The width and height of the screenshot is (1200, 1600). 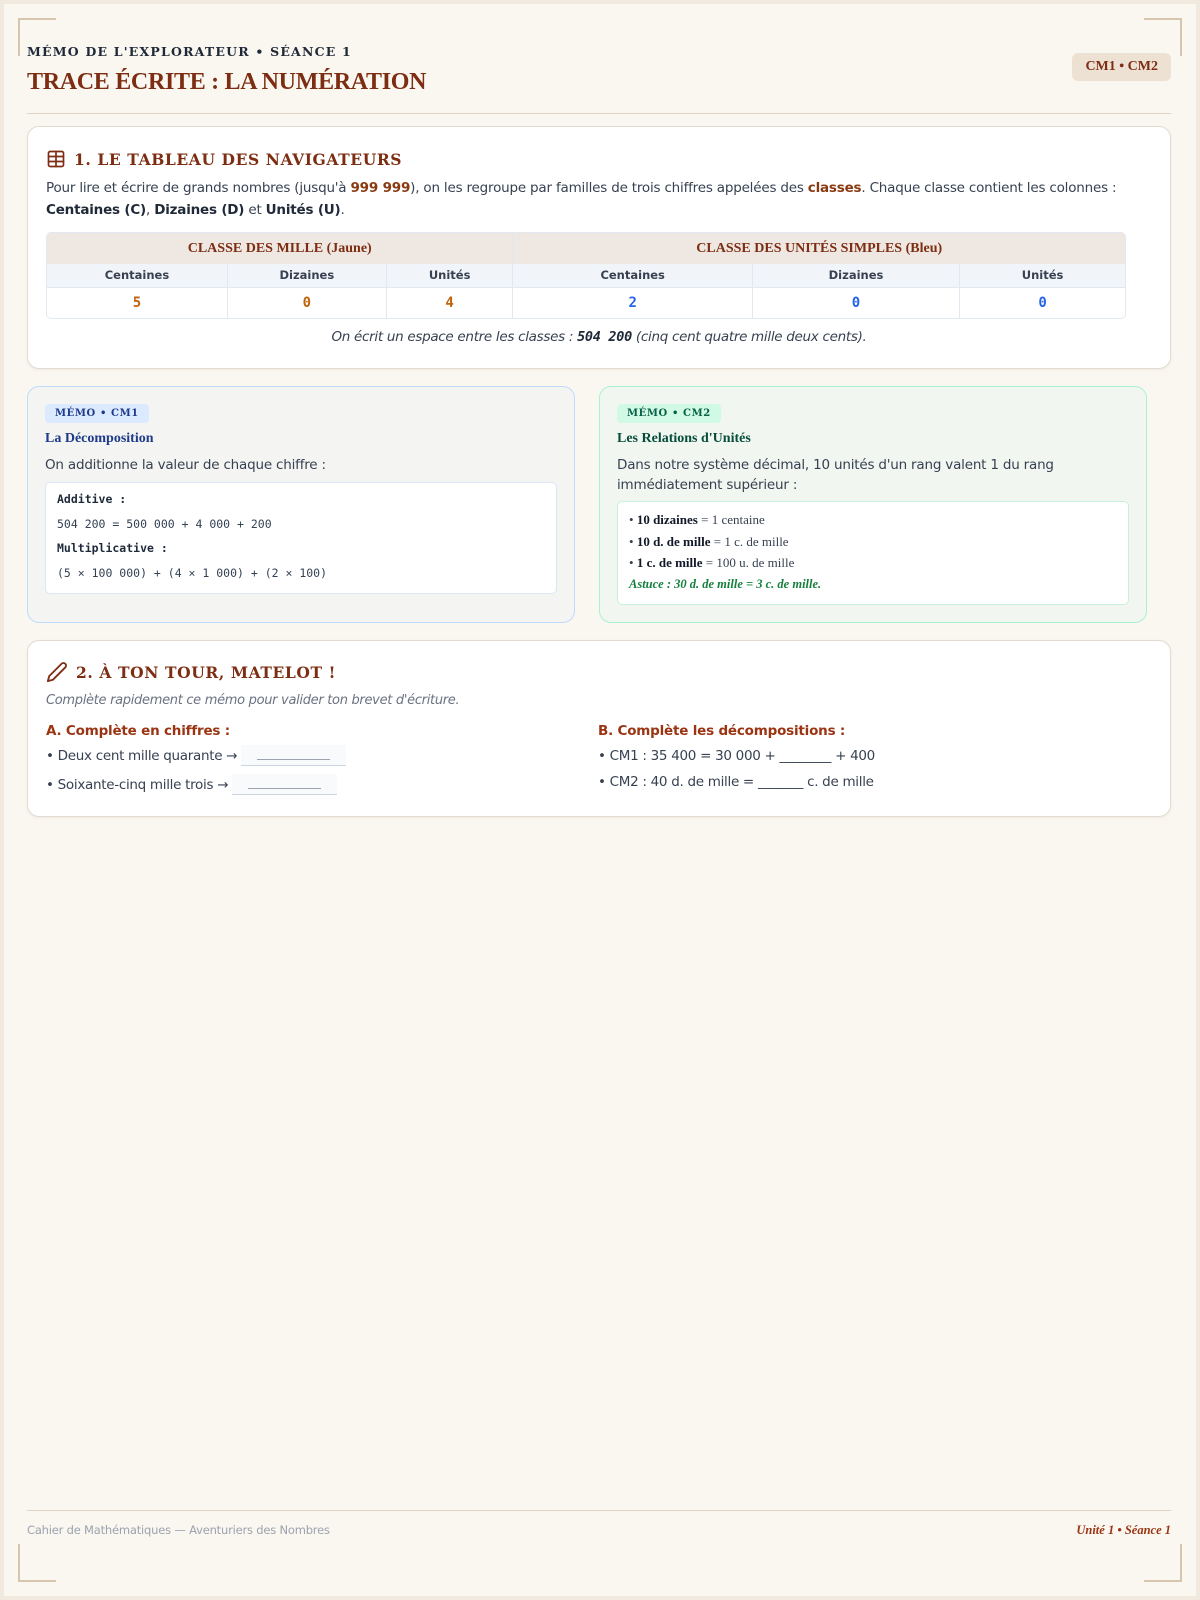 What do you see at coordinates (97, 413) in the screenshot?
I see `memo-badge: MÉMO • CM1` at bounding box center [97, 413].